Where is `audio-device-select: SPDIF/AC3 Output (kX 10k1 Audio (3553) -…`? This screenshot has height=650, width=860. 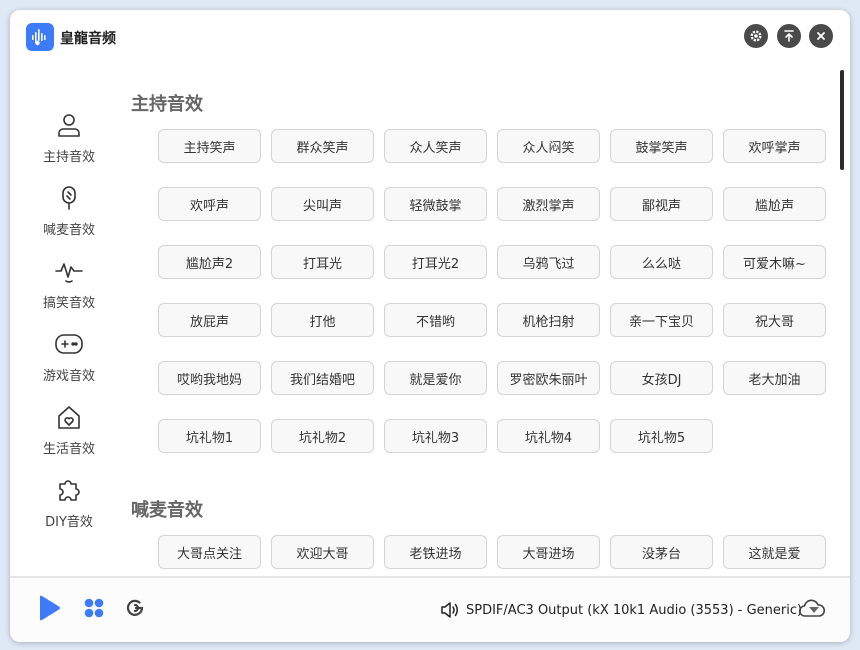 audio-device-select: SPDIF/AC3 Output (kX 10k1 Audio (3553) -… is located at coordinates (630, 610).